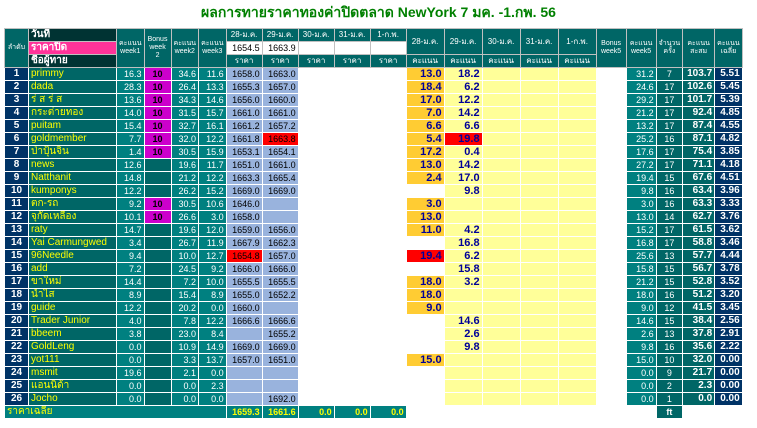  What do you see at coordinates (244, 204) in the screenshot?
I see `guess-price-1: 1646.0` at bounding box center [244, 204].